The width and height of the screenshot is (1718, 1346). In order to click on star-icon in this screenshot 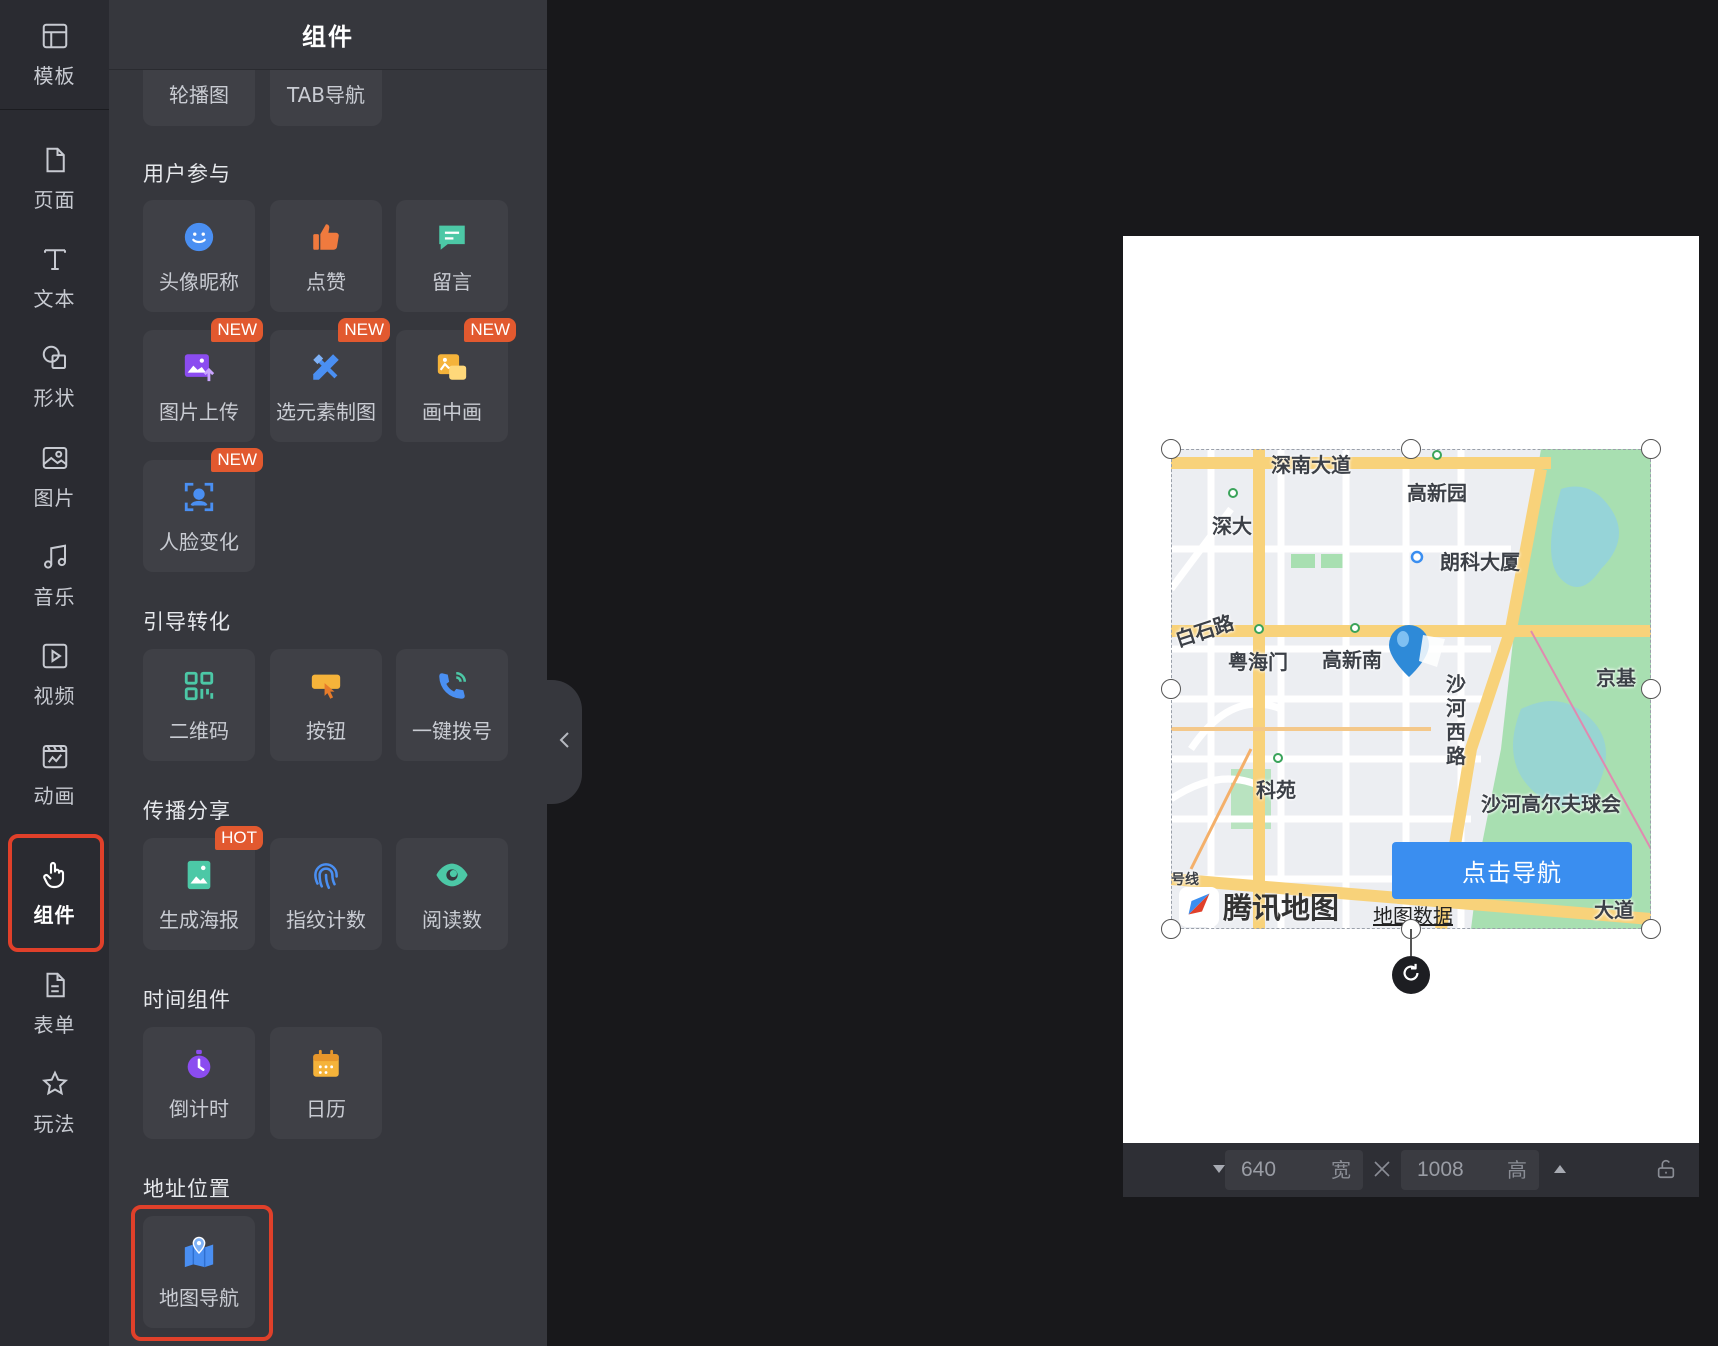, I will do `click(55, 1084)`.